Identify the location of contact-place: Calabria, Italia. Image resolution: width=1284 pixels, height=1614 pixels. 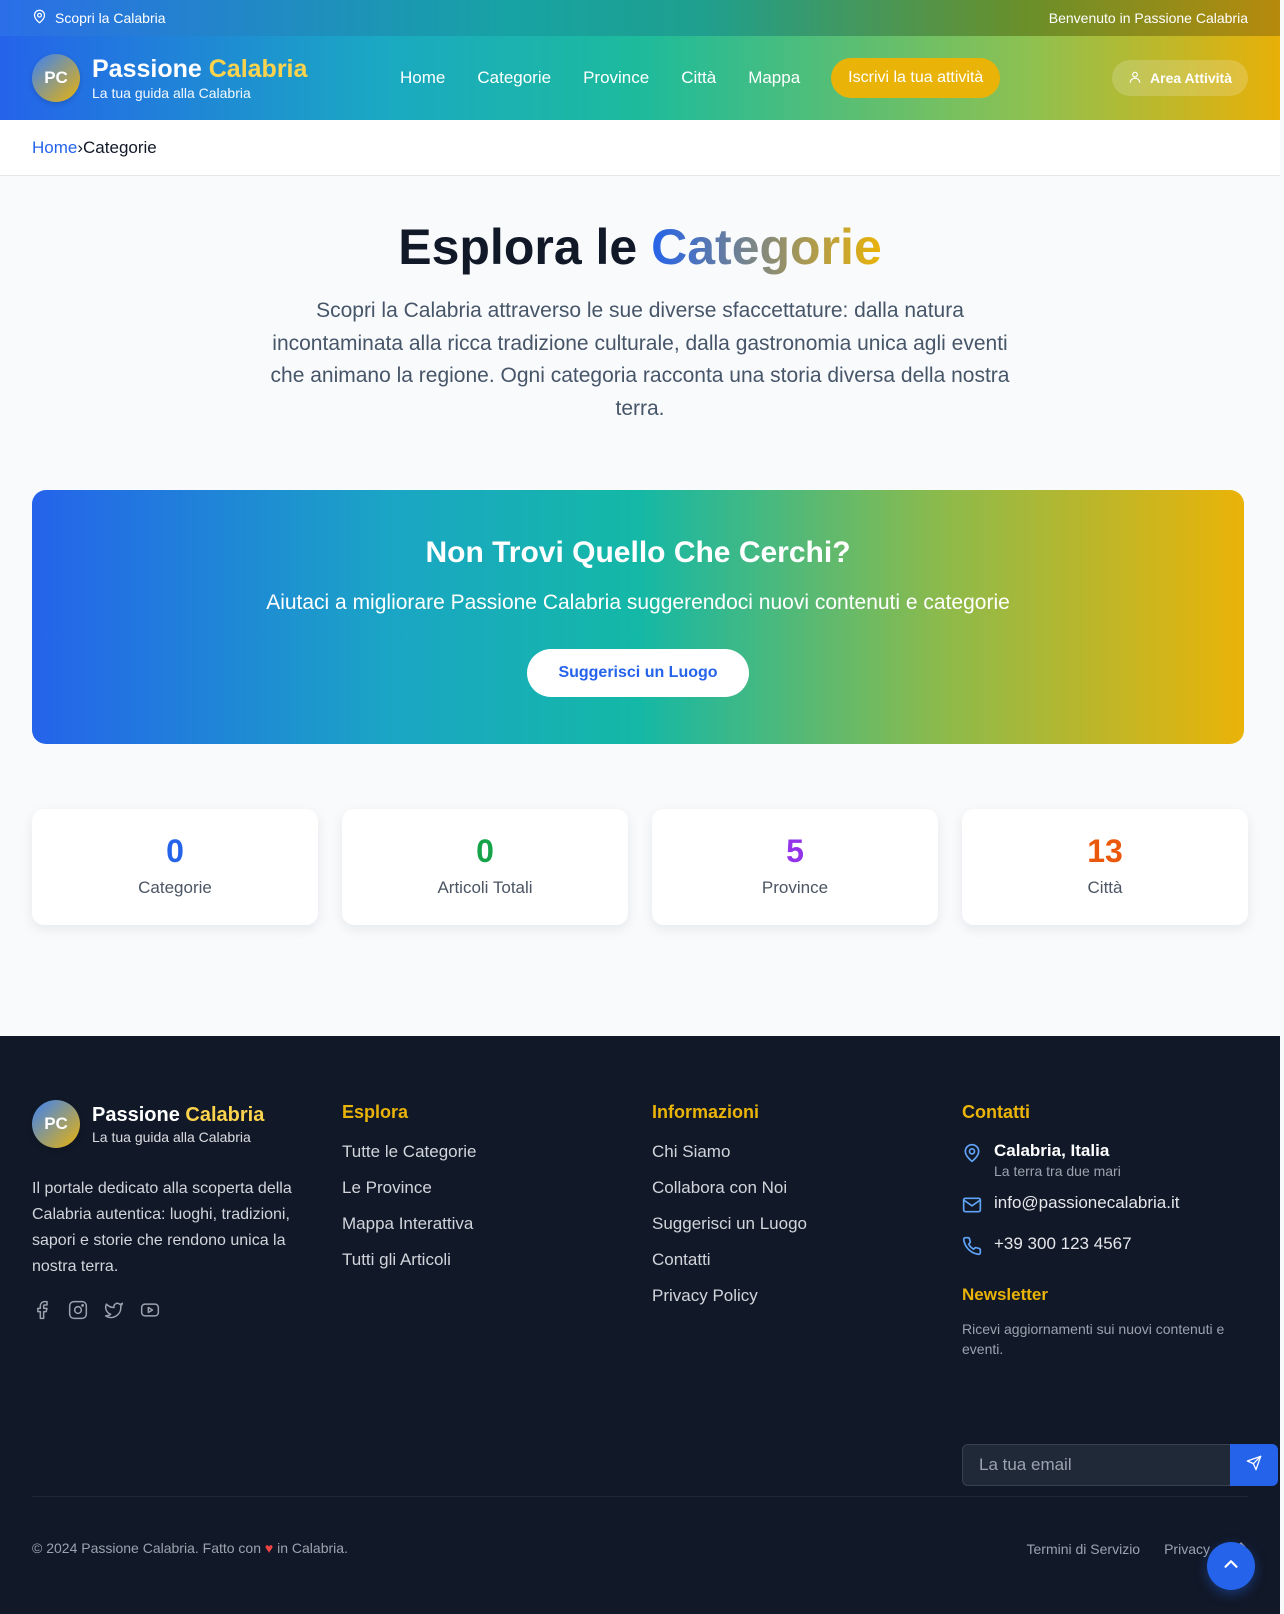
(1052, 1150).